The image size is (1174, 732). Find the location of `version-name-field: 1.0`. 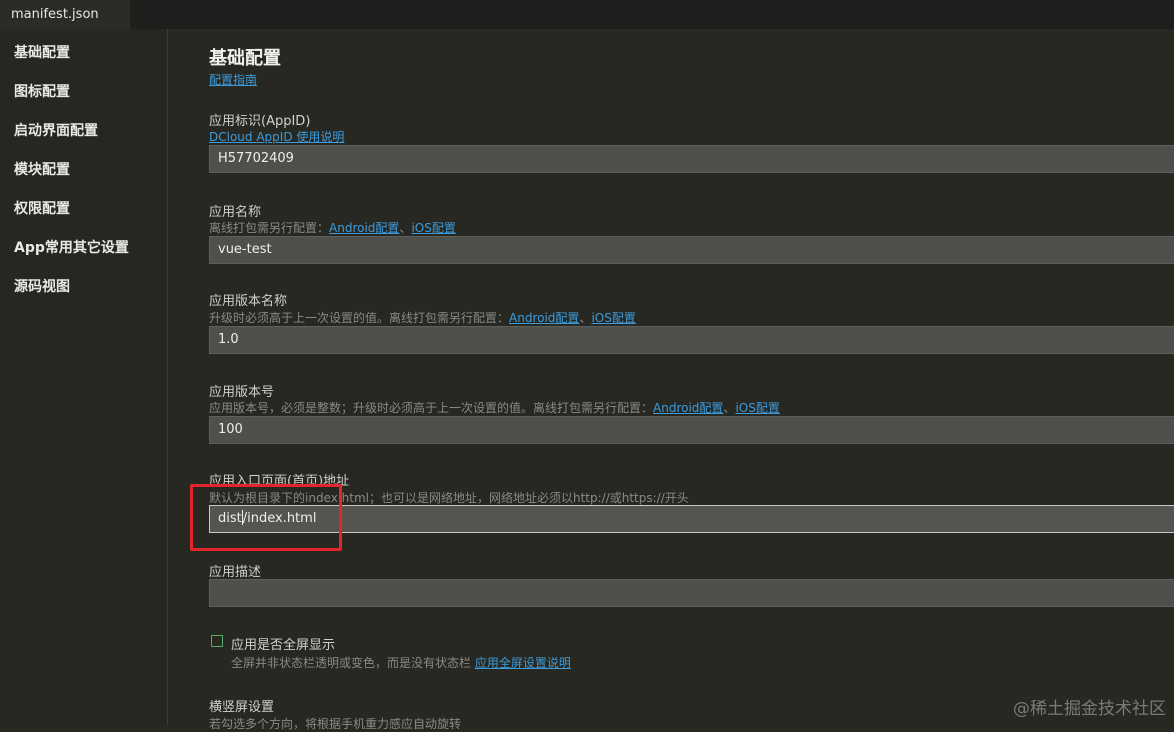

version-name-field: 1.0 is located at coordinates (691, 340).